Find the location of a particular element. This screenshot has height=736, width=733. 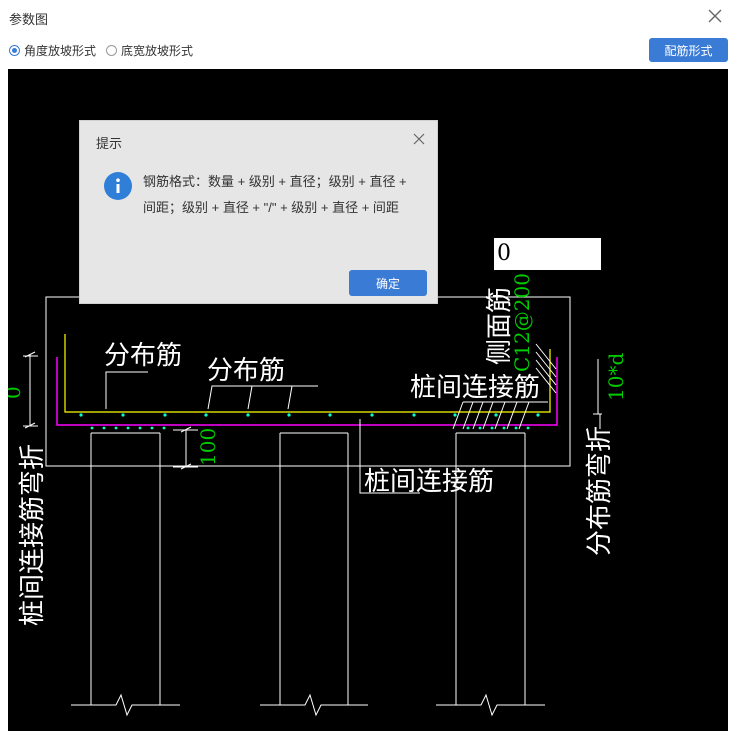

dim-left-height: 0 is located at coordinates (13, 392).